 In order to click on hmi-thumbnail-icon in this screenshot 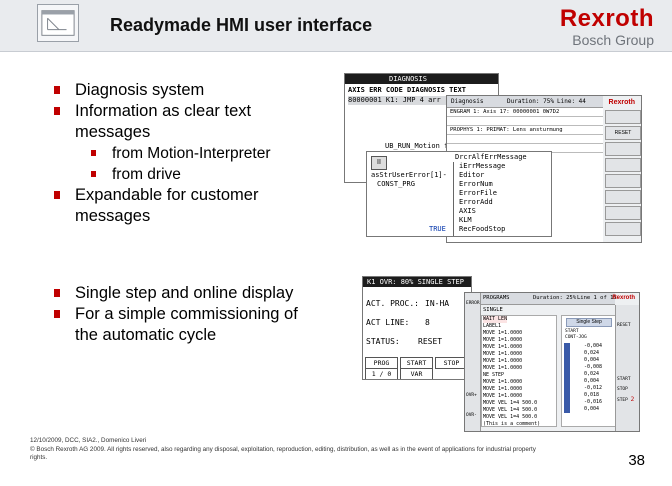, I will do `click(58, 23)`.